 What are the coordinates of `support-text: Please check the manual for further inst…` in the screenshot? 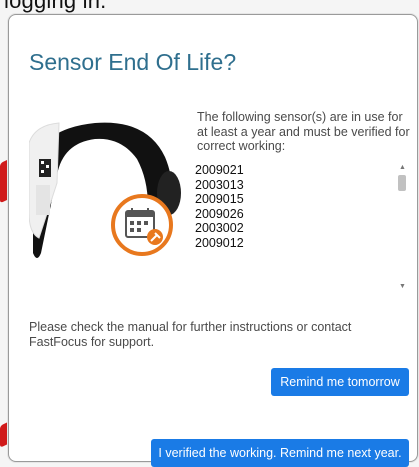 It's located at (190, 334).